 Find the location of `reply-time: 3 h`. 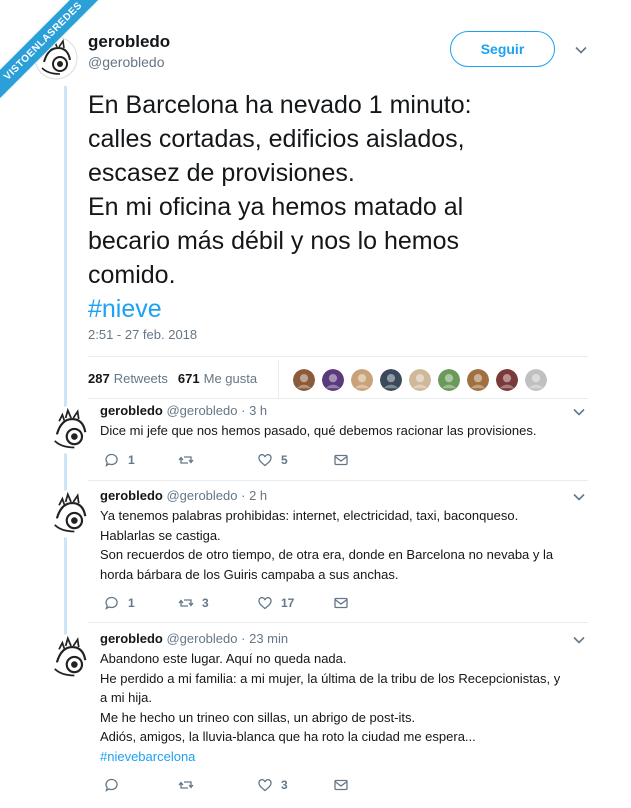

reply-time: 3 h is located at coordinates (258, 410).